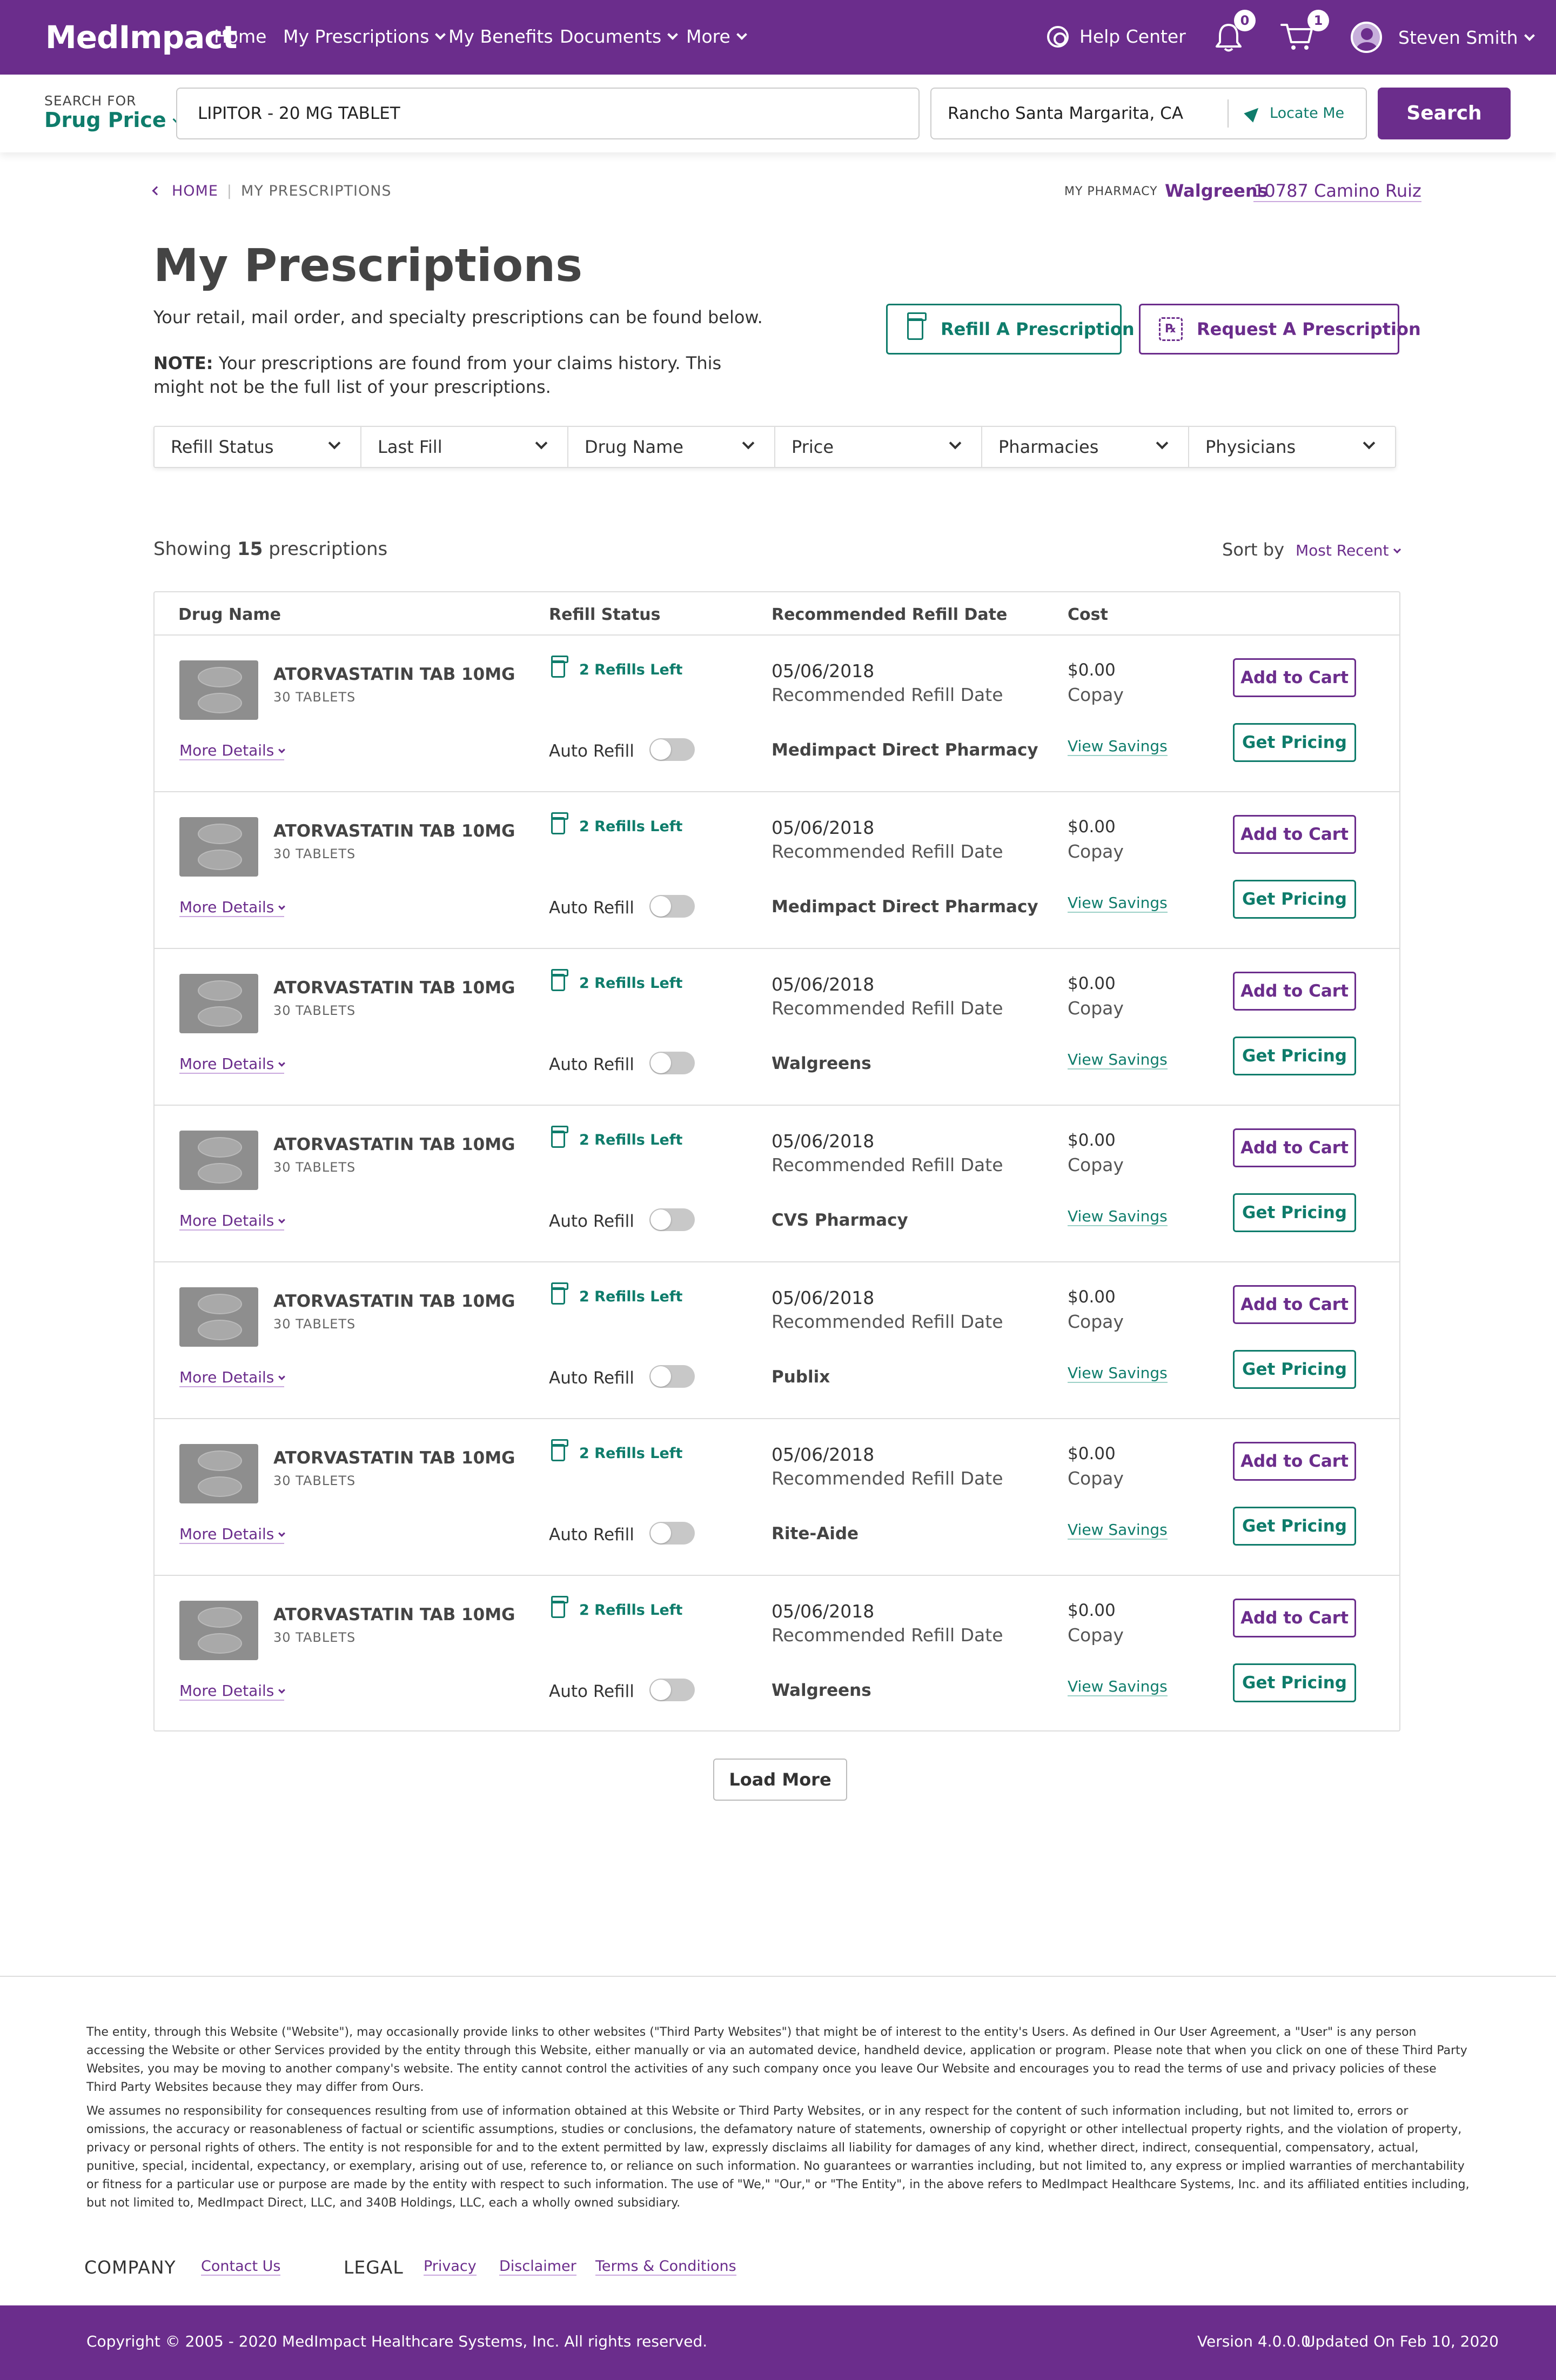  What do you see at coordinates (665, 2267) in the screenshot?
I see `footer-terms-link: Terms & Conditions` at bounding box center [665, 2267].